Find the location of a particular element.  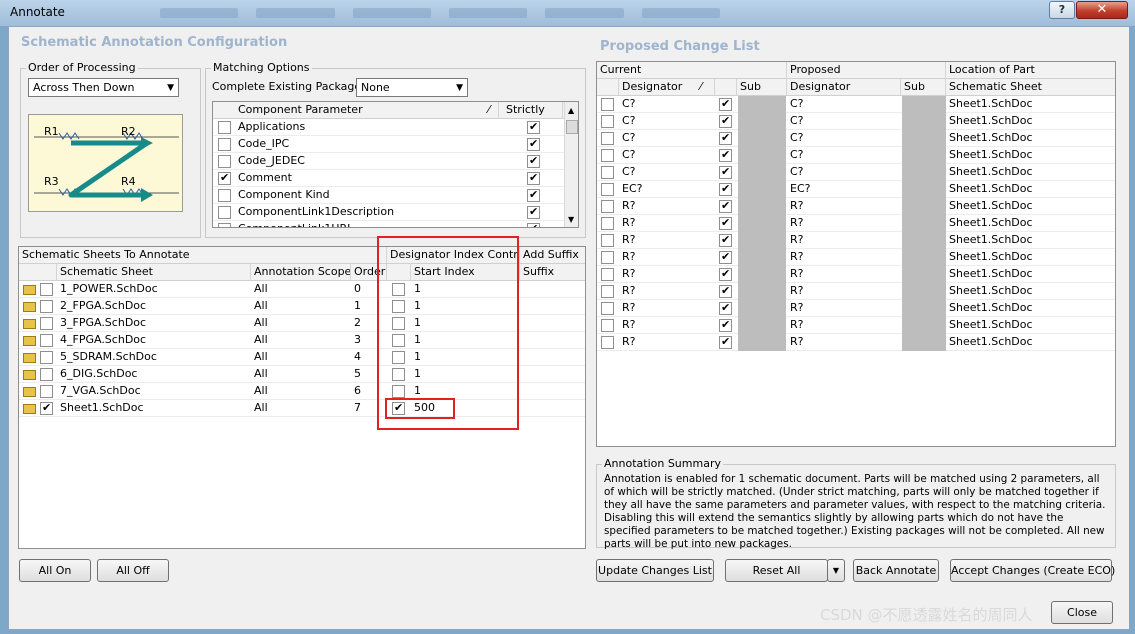

scroll-down-icon: ▼ is located at coordinates (571, 219).